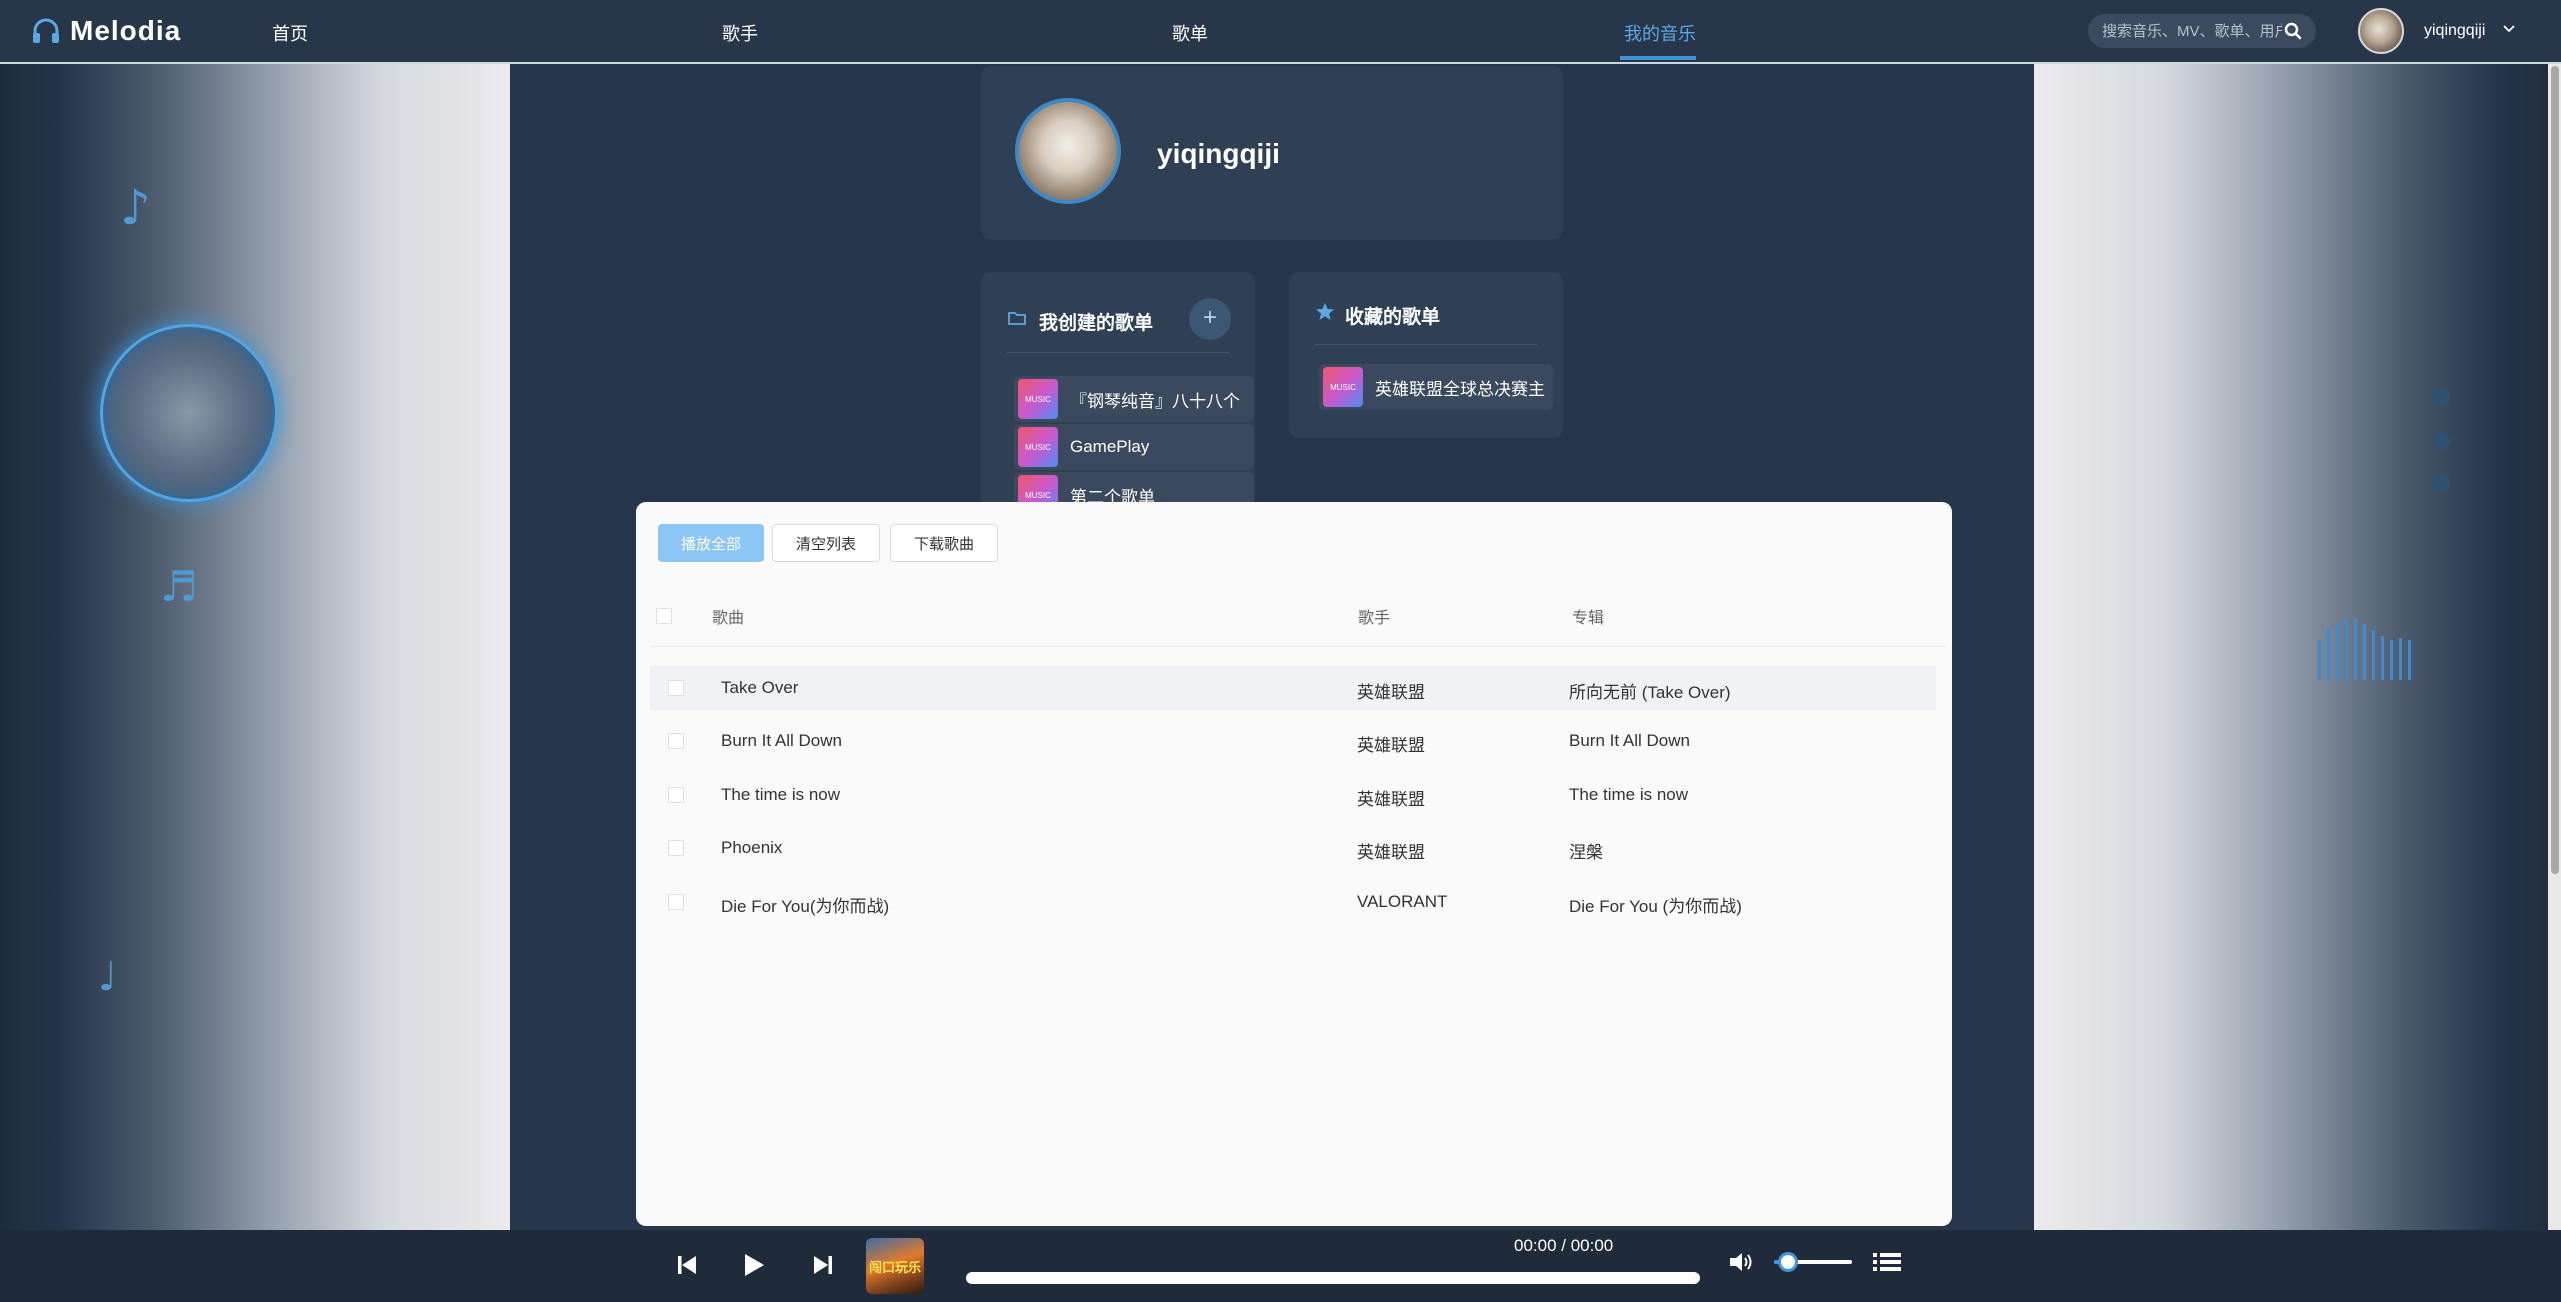 The image size is (2561, 1302). I want to click on song-album: Burn It All Down, so click(1629, 741).